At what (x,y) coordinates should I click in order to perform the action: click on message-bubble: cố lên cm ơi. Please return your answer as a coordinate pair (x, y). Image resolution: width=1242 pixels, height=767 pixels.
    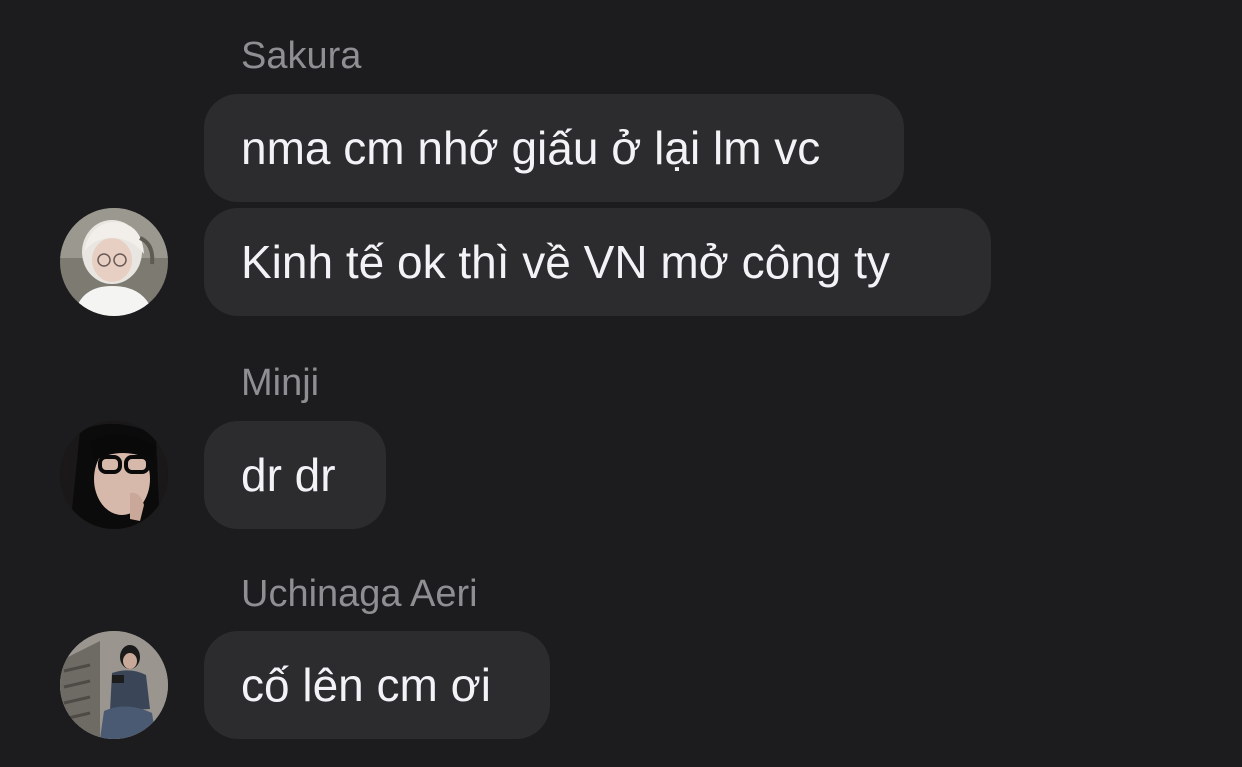
    Looking at the image, I should click on (377, 685).